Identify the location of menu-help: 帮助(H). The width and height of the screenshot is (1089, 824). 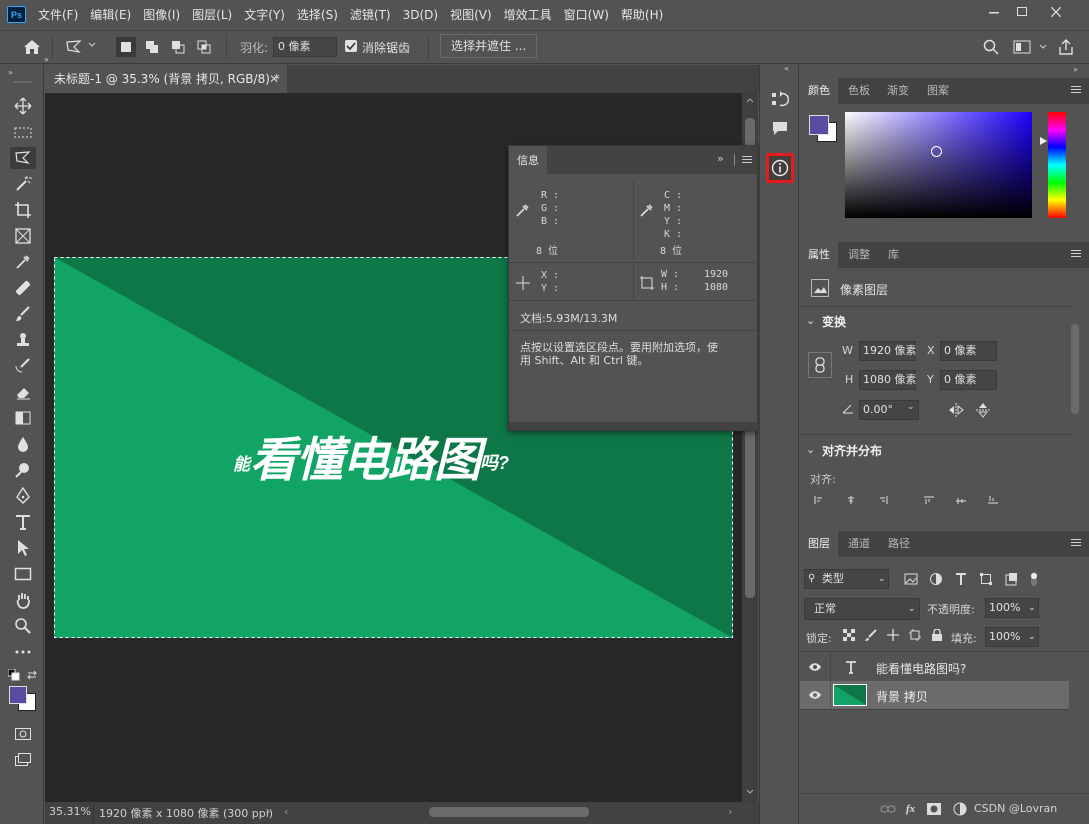
(642, 15).